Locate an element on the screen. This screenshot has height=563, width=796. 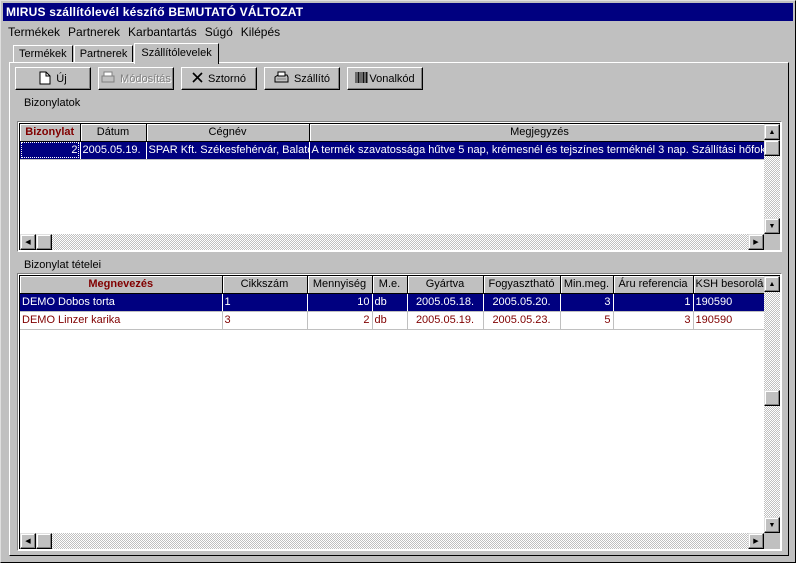
col-header-cegnev: Cégnév is located at coordinates (228, 133).